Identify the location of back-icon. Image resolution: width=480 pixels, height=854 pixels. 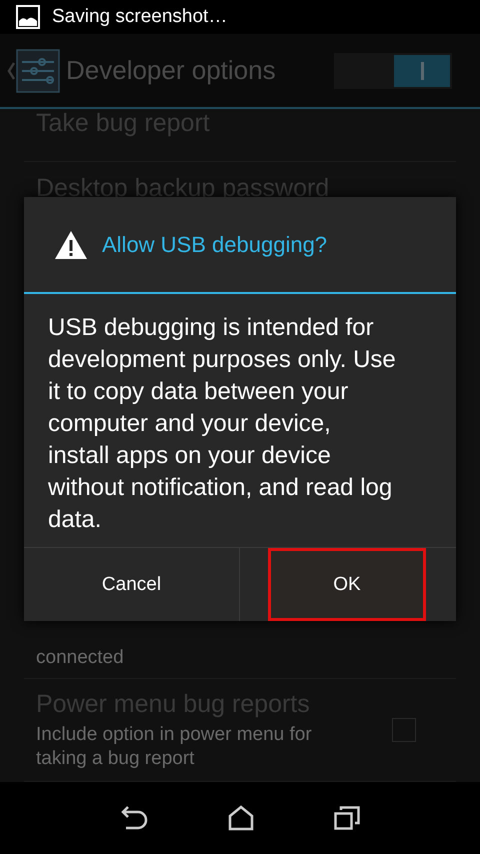
(134, 818).